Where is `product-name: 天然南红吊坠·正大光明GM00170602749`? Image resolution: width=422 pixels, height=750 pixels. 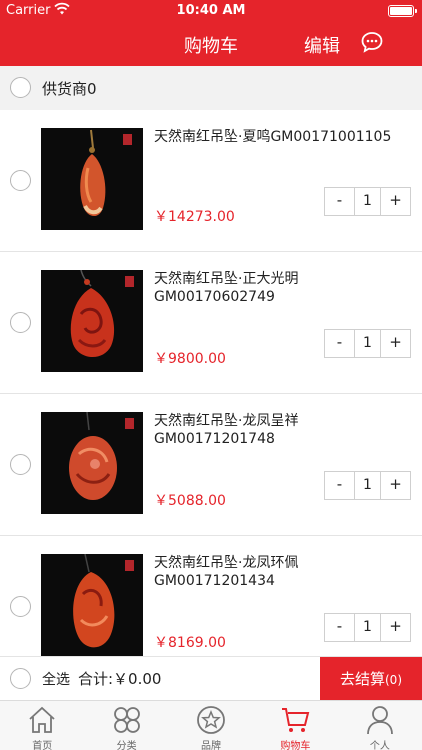 product-name: 天然南红吊坠·正大光明GM00170602749 is located at coordinates (284, 288).